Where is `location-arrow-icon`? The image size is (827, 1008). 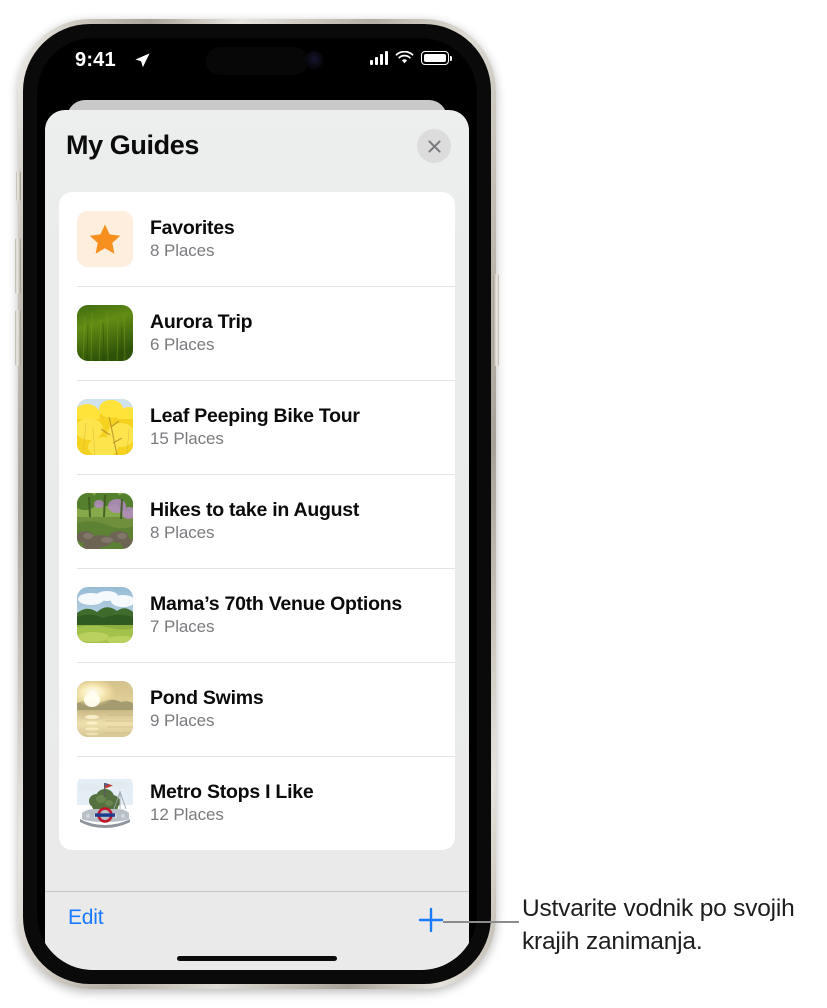
location-arrow-icon is located at coordinates (142, 60).